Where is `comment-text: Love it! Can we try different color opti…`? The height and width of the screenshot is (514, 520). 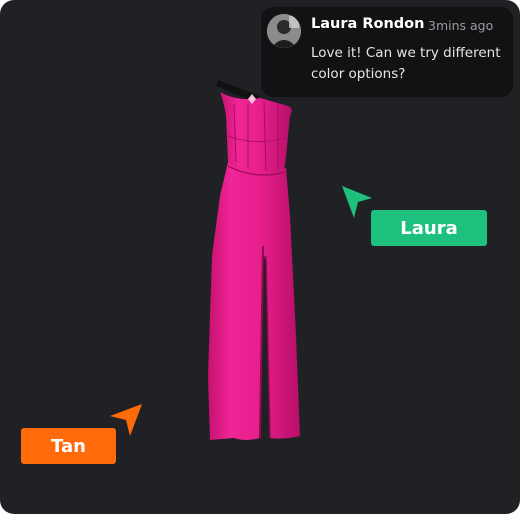 comment-text: Love it! Can we try different color opti… is located at coordinates (406, 63).